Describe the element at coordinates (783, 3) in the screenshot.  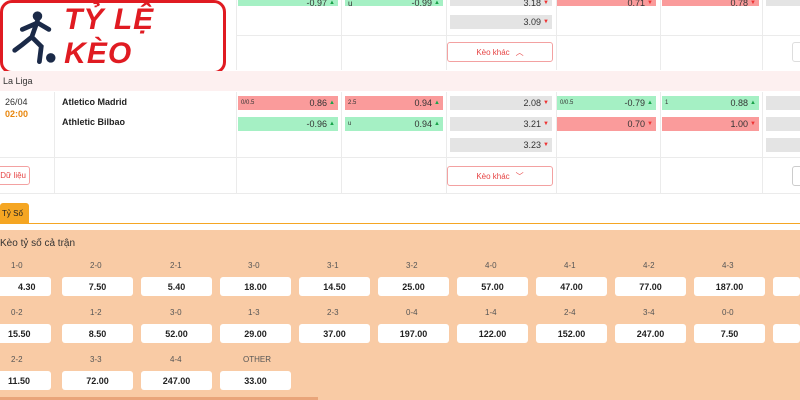
I see `top-extra-cell` at that location.